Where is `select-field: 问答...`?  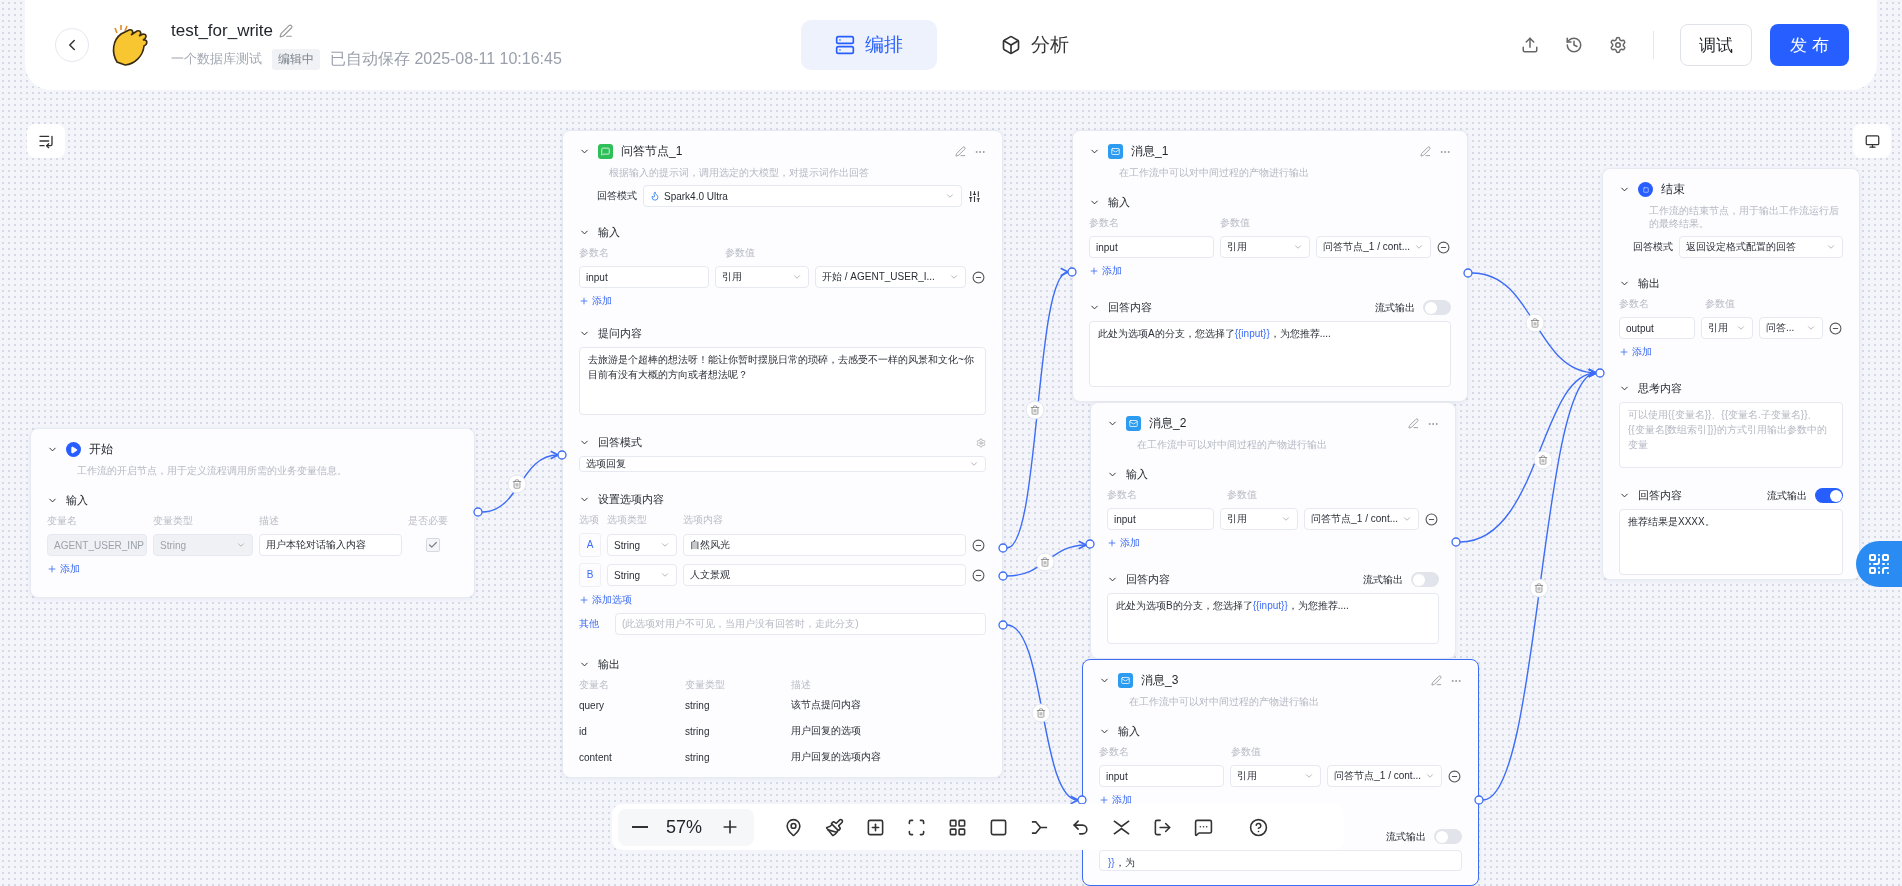 select-field: 问答... is located at coordinates (1791, 328).